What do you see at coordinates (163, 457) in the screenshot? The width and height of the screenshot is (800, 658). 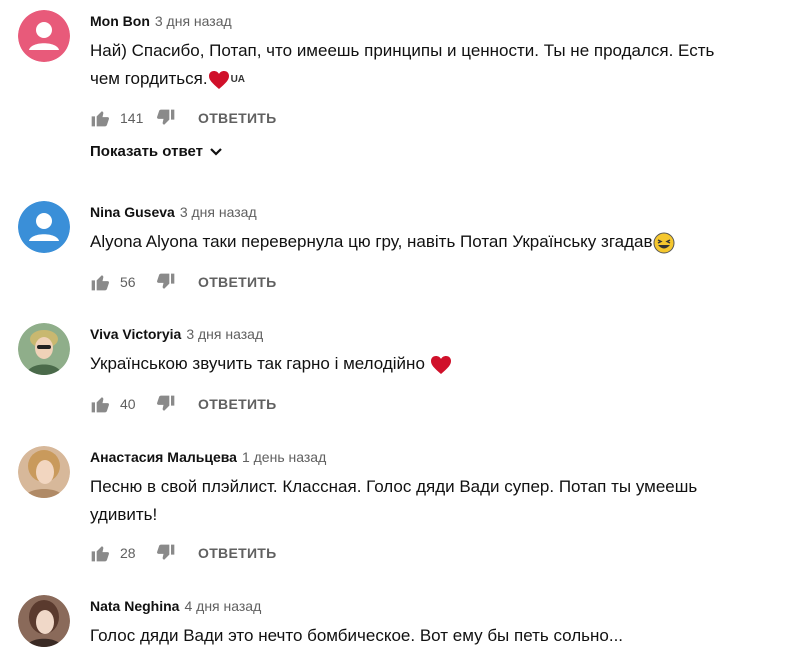 I see `comment-author: Анастасия Мальцева` at bounding box center [163, 457].